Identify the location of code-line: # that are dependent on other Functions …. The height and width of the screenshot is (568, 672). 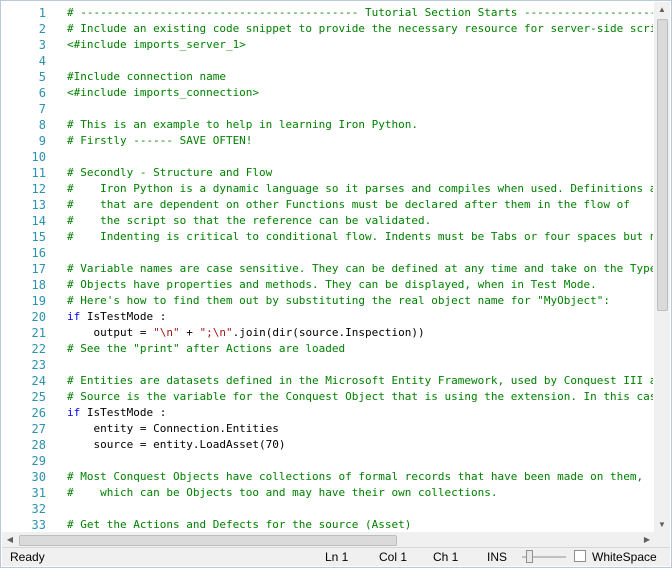
(348, 204).